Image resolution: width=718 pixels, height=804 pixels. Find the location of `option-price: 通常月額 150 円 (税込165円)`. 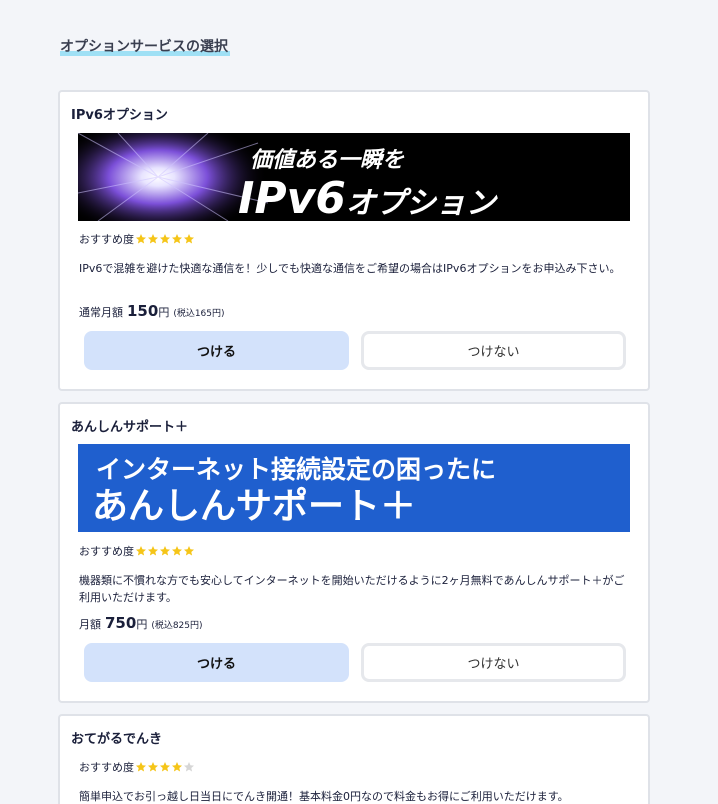

option-price: 通常月額 150 円 (税込165円) is located at coordinates (152, 311).